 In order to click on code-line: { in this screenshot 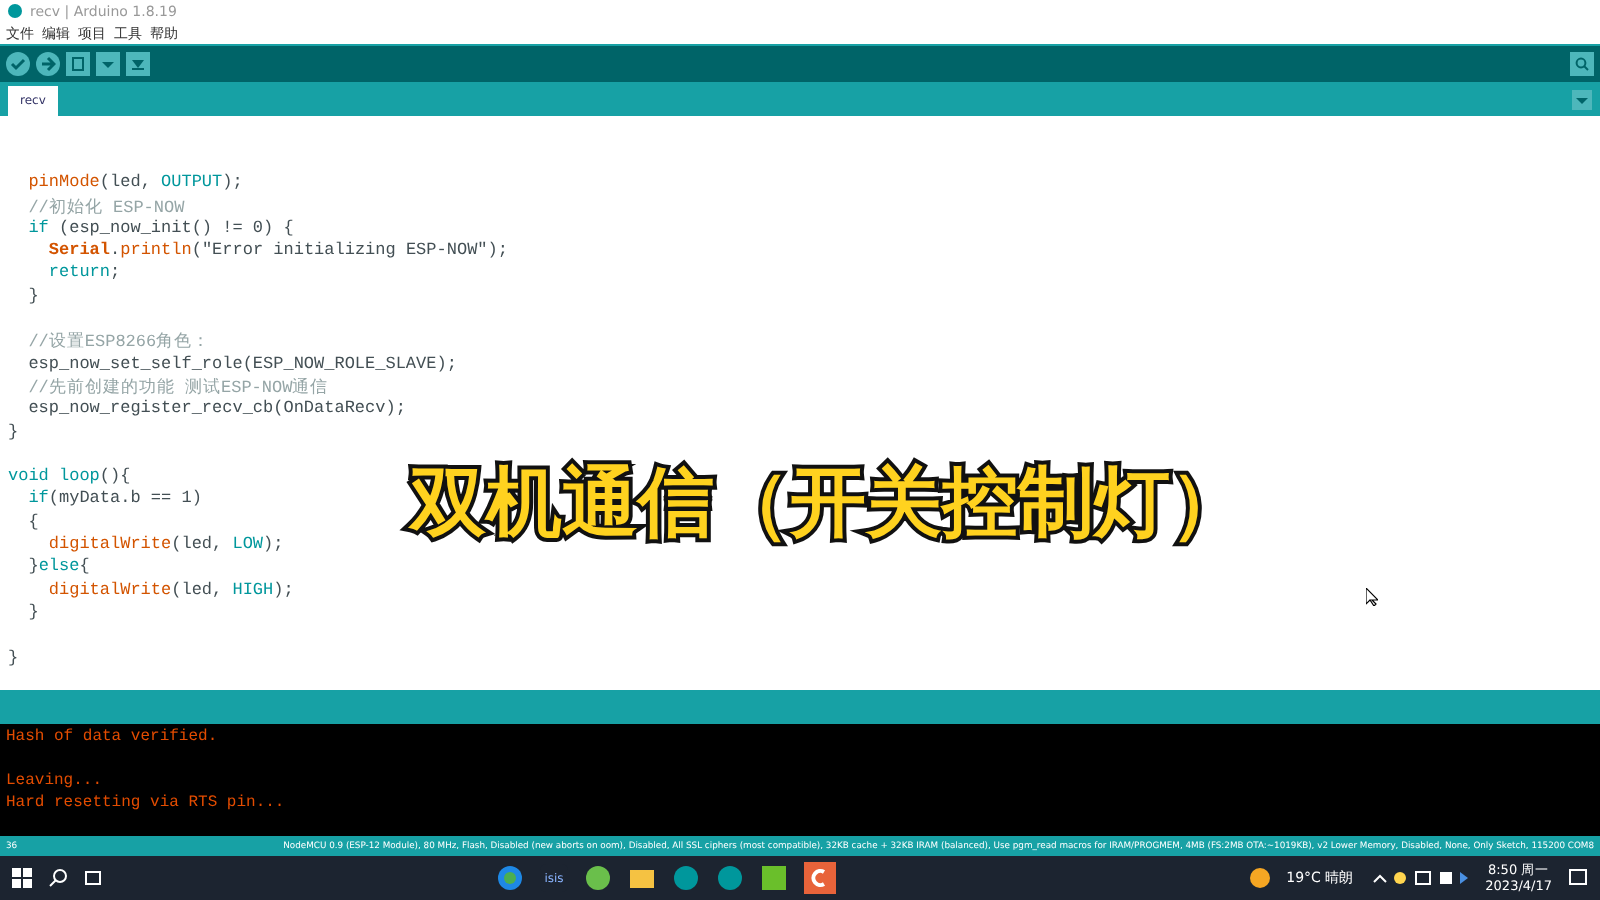, I will do `click(32, 521)`.